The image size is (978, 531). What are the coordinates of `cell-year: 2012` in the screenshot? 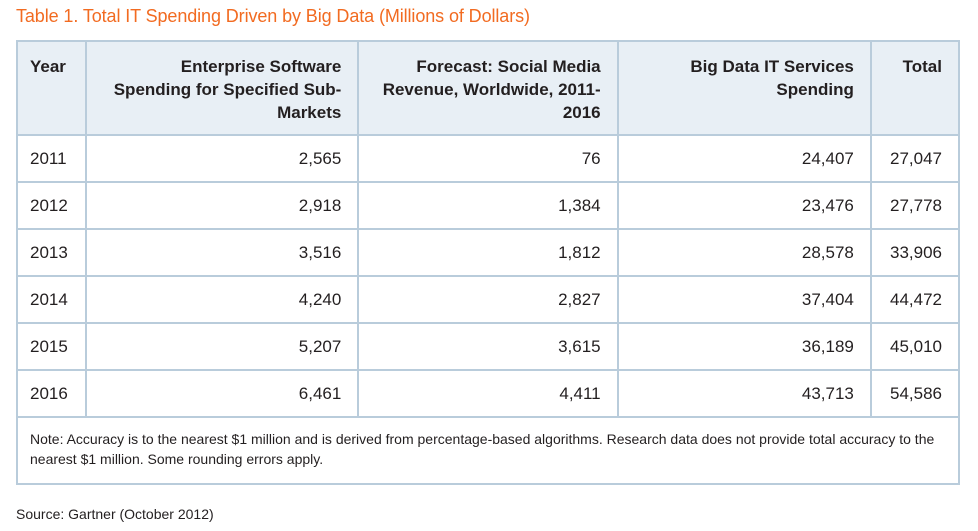 It's located at (51, 205).